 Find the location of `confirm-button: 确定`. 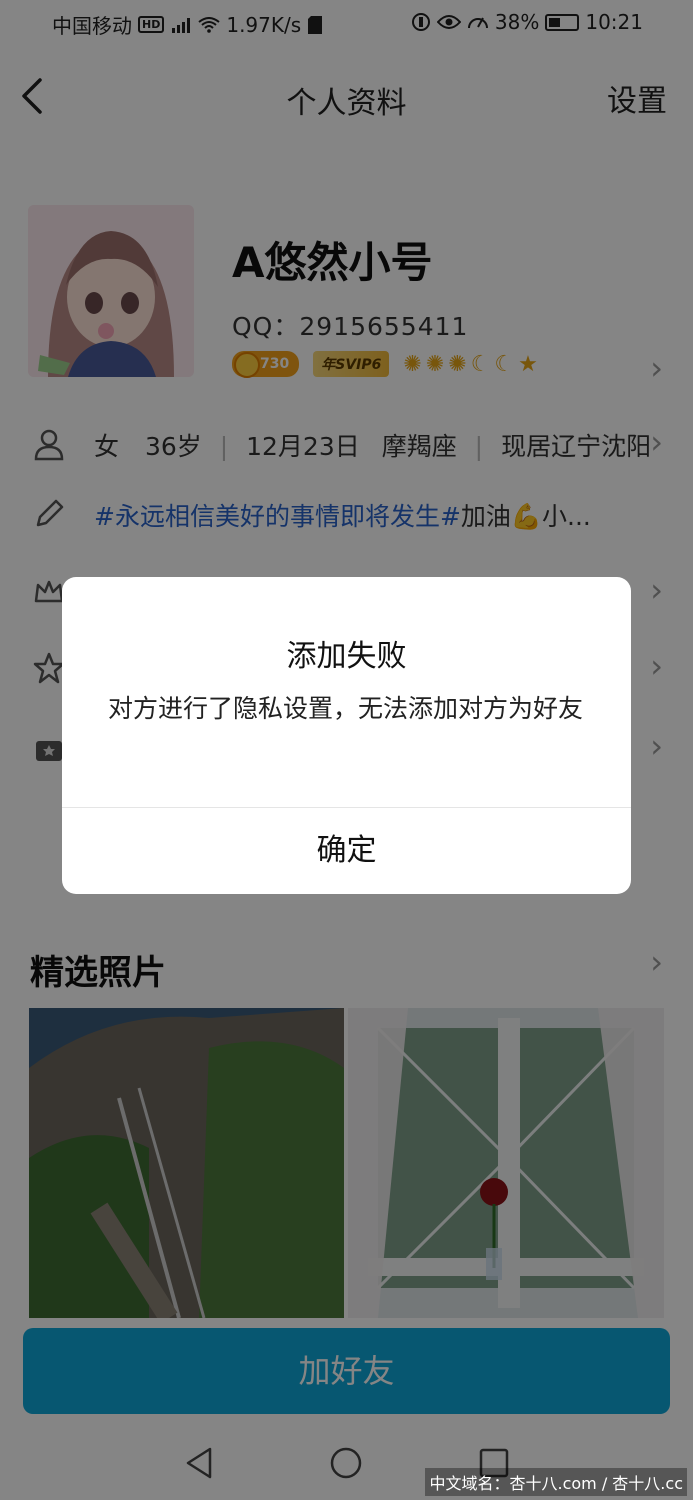

confirm-button: 确定 is located at coordinates (346, 851).